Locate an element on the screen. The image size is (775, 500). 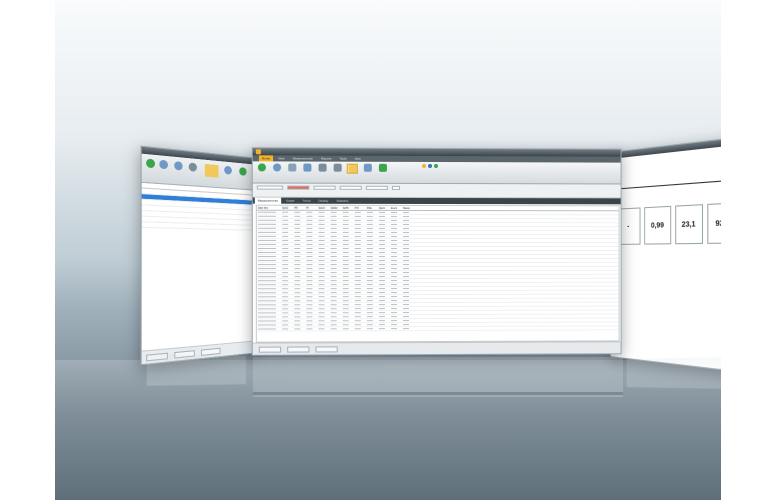
export-icon is located at coordinates (193, 166).